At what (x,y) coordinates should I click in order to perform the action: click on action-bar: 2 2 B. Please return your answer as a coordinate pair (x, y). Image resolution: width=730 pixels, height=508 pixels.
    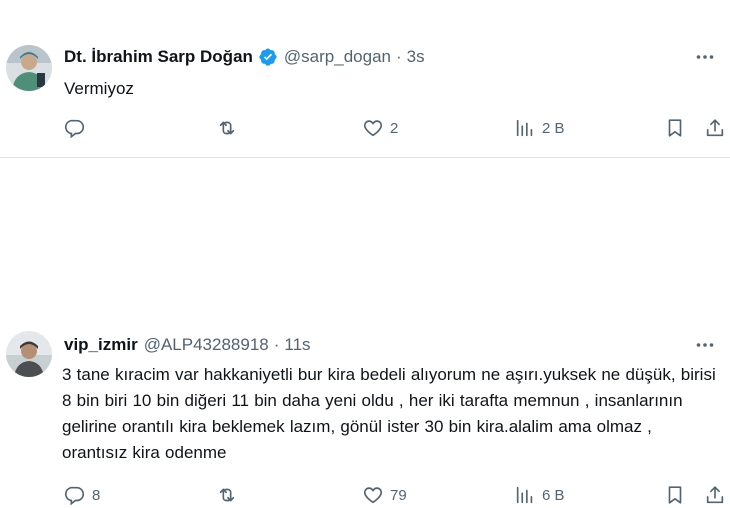
    Looking at the image, I should click on (392, 128).